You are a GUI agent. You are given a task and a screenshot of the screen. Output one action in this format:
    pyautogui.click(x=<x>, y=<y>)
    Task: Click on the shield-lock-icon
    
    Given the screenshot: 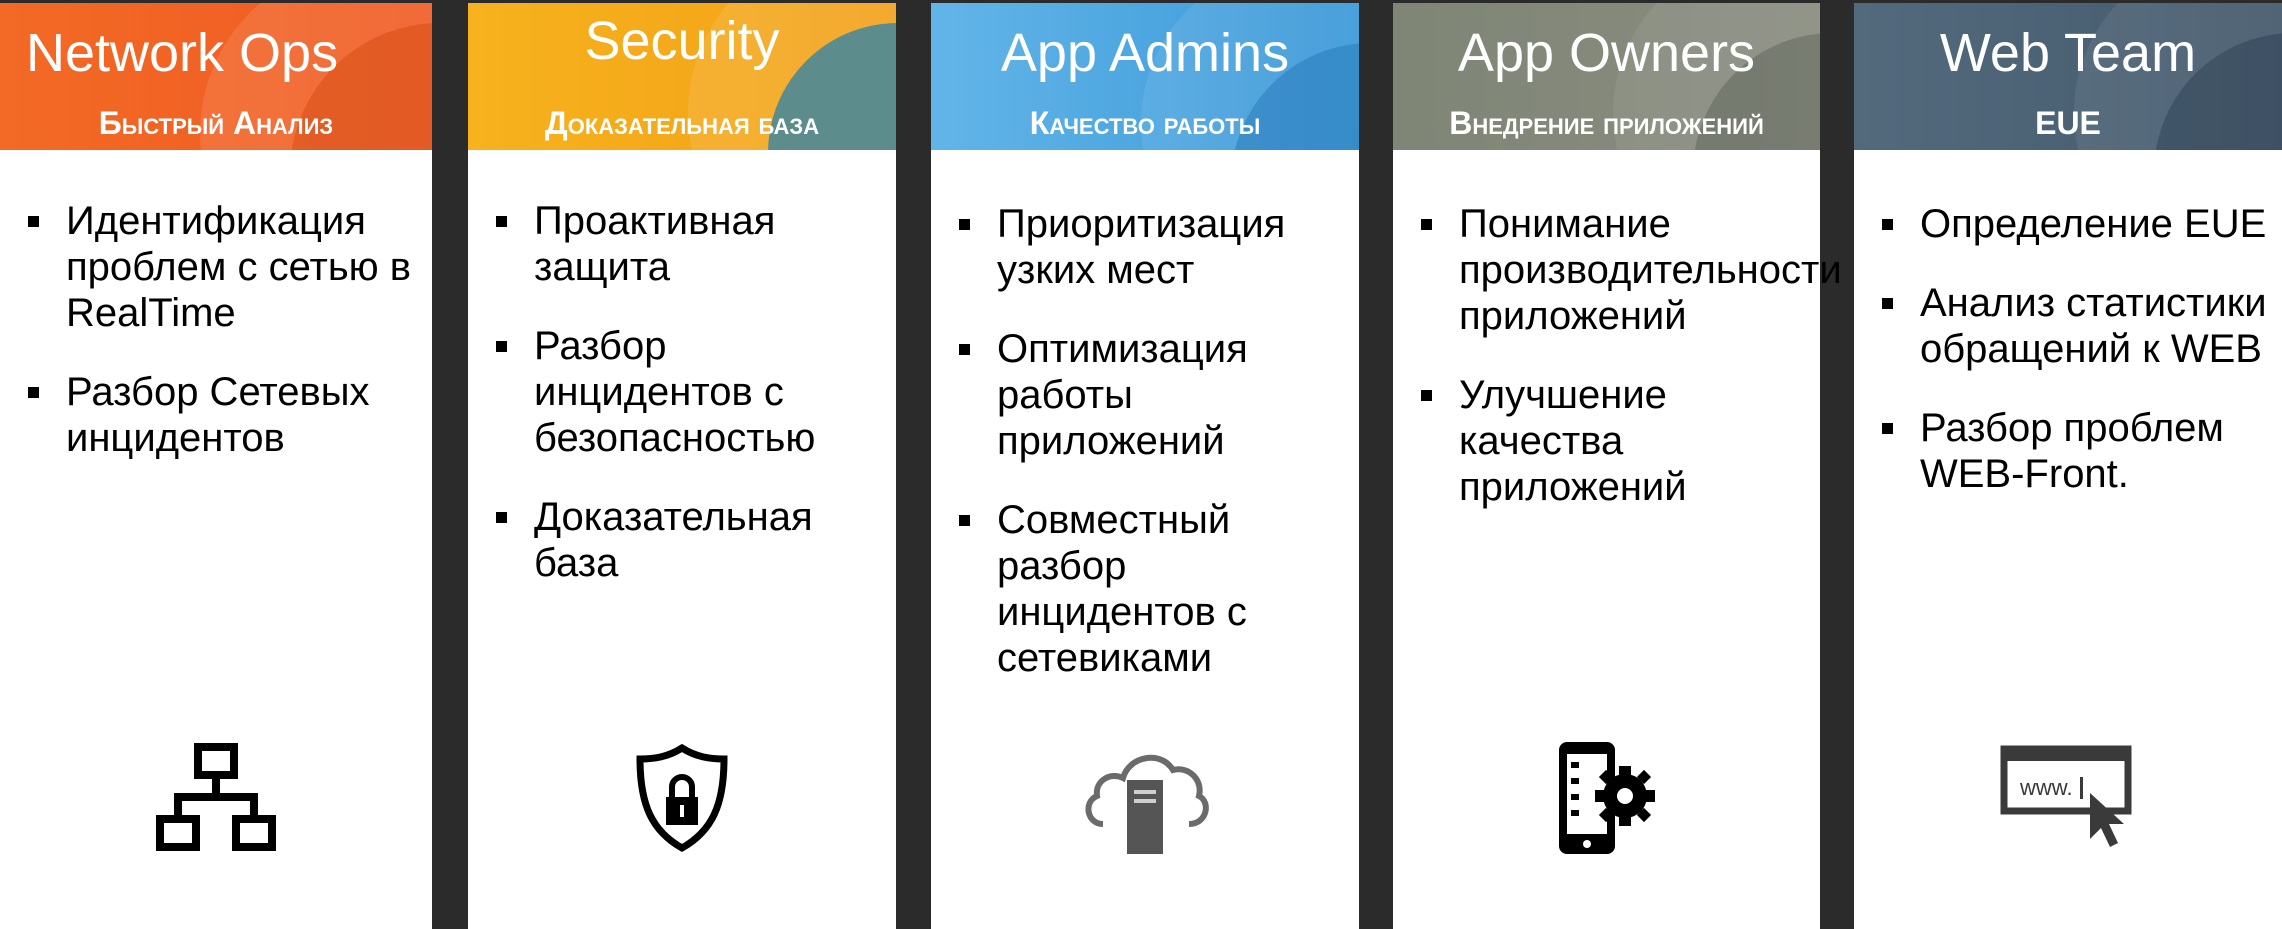 What is the action you would take?
    pyautogui.click(x=682, y=798)
    